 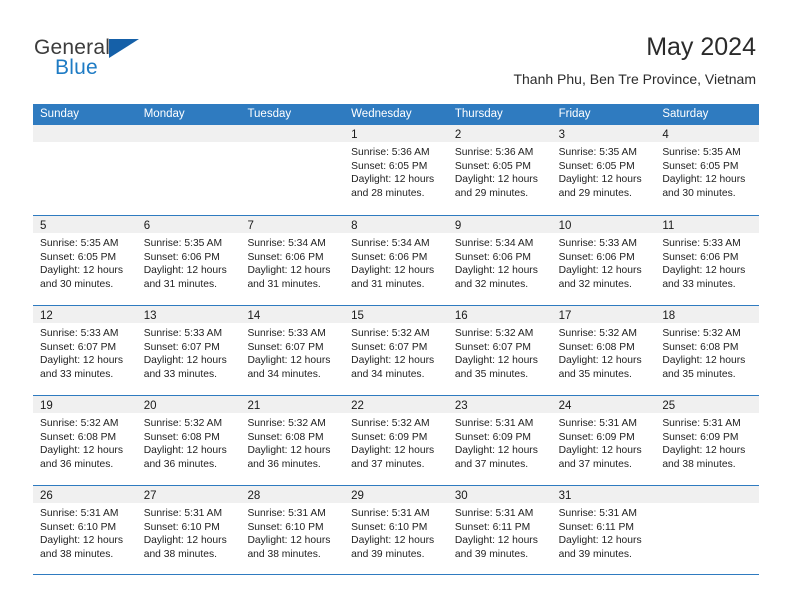 I want to click on daylight-text-line2: and 35 minutes., so click(x=699, y=374).